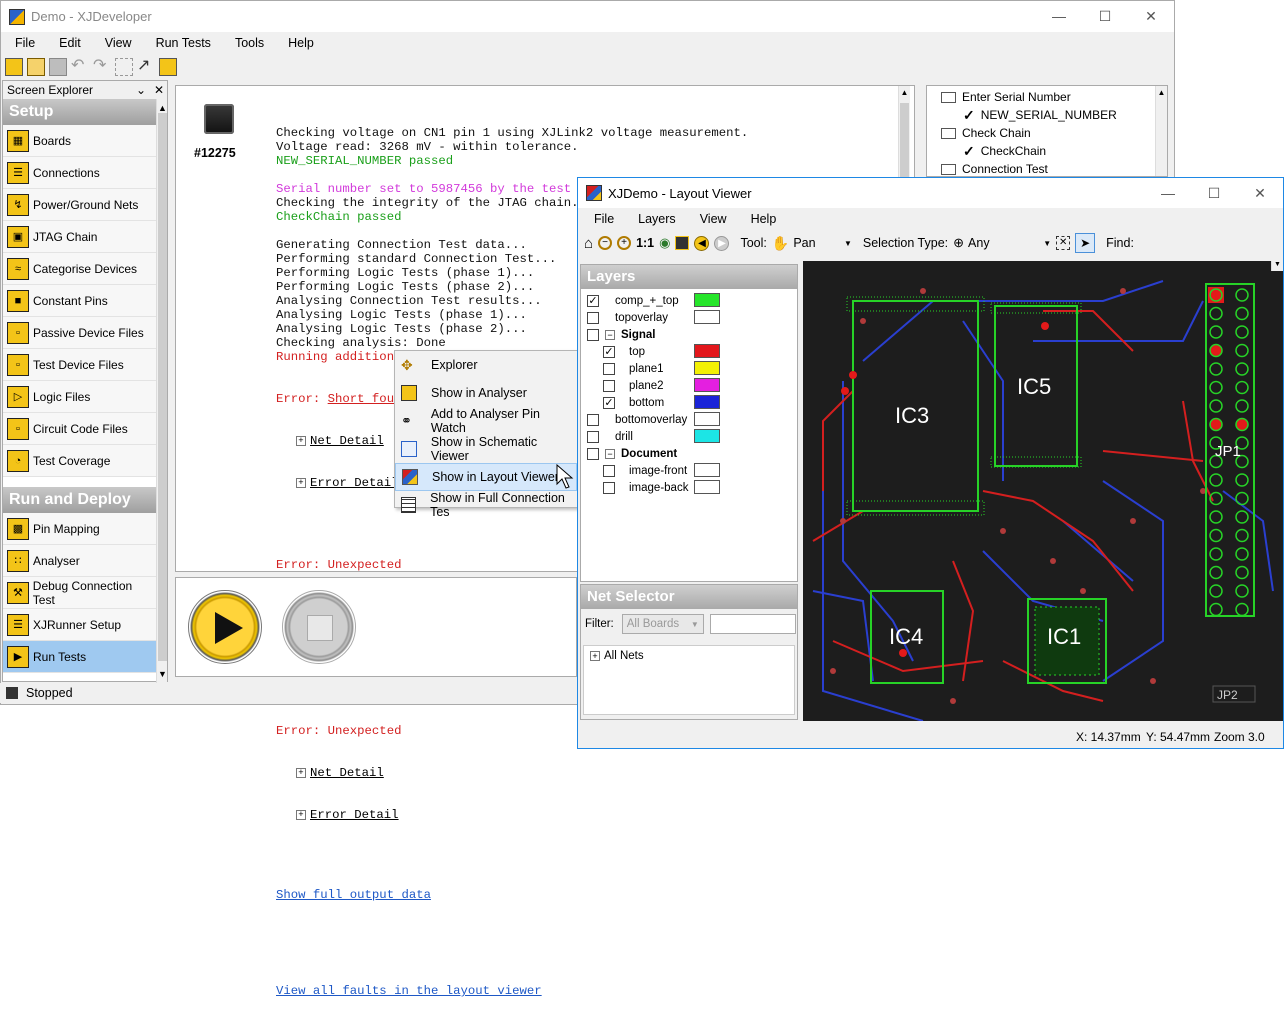  Describe the element at coordinates (702, 243) in the screenshot. I see `back-icon: ◀` at that location.